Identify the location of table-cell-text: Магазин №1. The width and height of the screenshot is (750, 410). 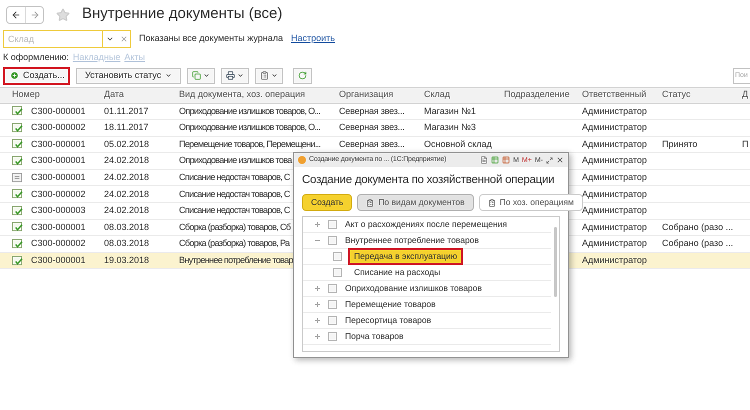
(450, 111).